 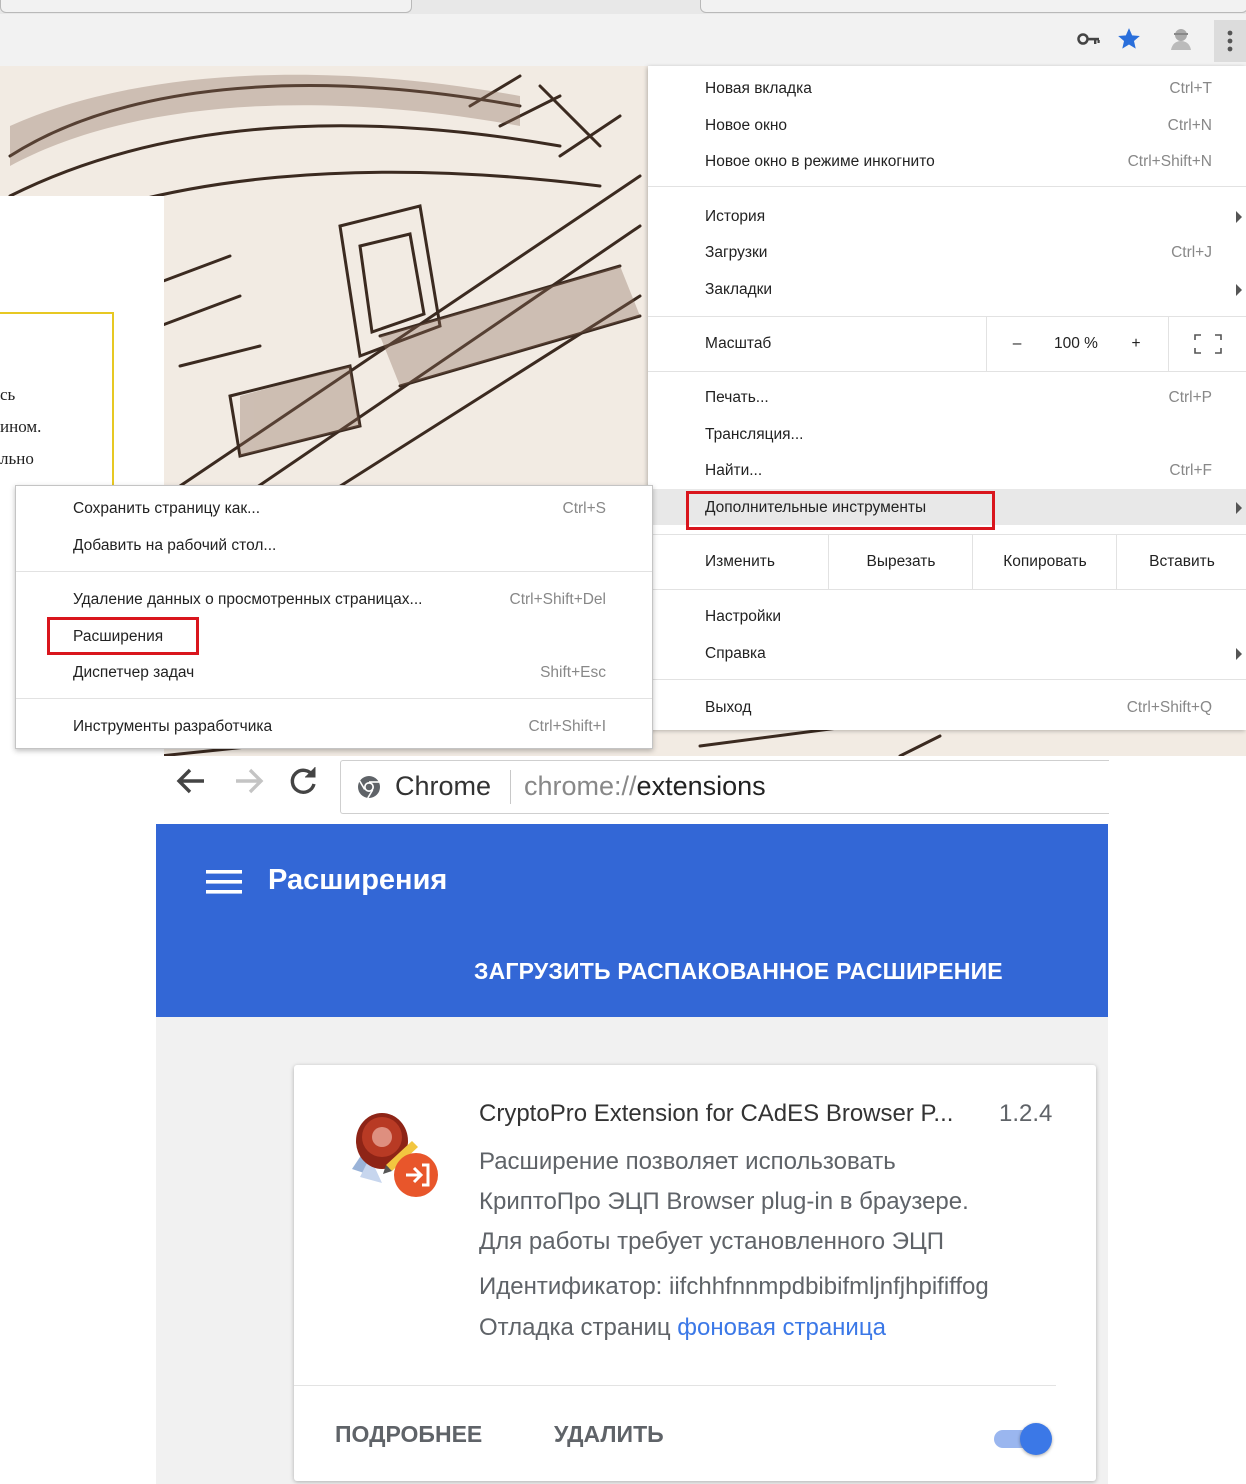 I want to click on enable-toggle, so click(x=1022, y=1438).